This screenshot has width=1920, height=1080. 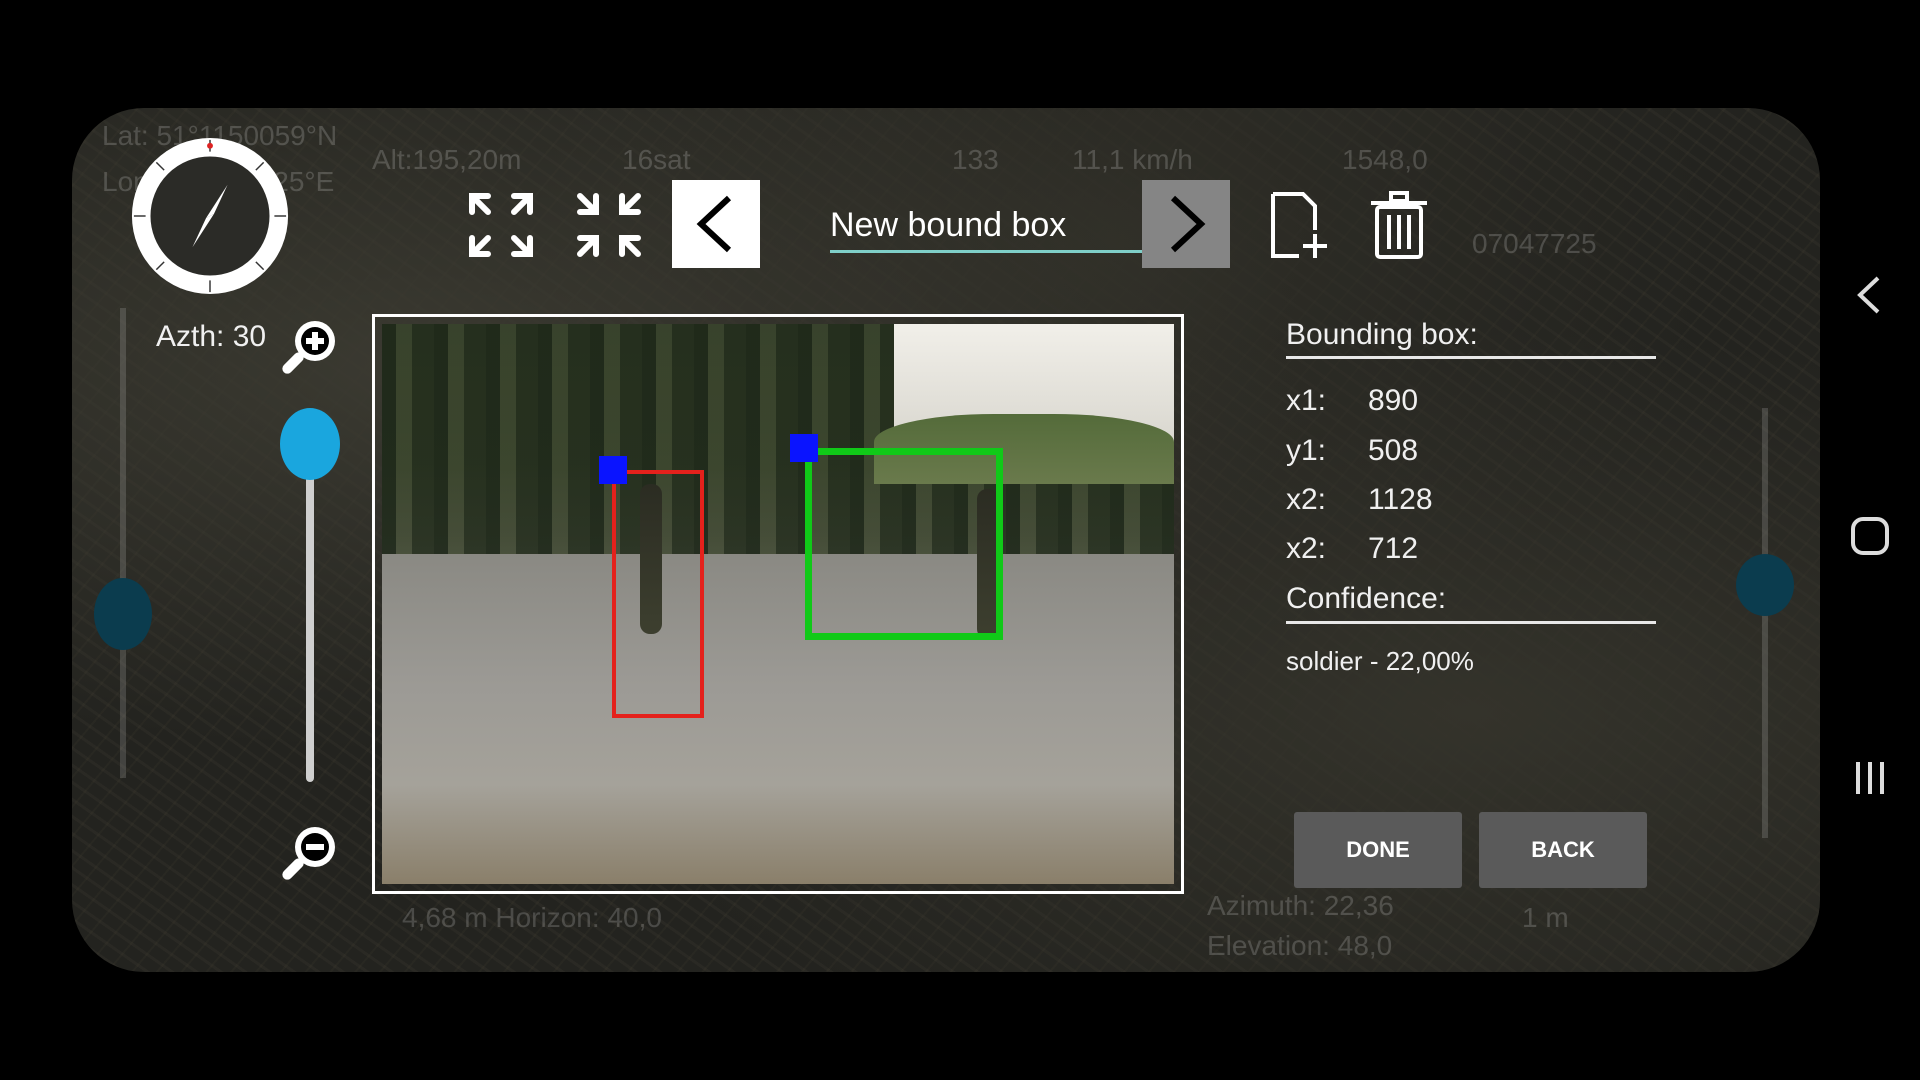 What do you see at coordinates (1393, 548) in the screenshot?
I see `y2-value: 712` at bounding box center [1393, 548].